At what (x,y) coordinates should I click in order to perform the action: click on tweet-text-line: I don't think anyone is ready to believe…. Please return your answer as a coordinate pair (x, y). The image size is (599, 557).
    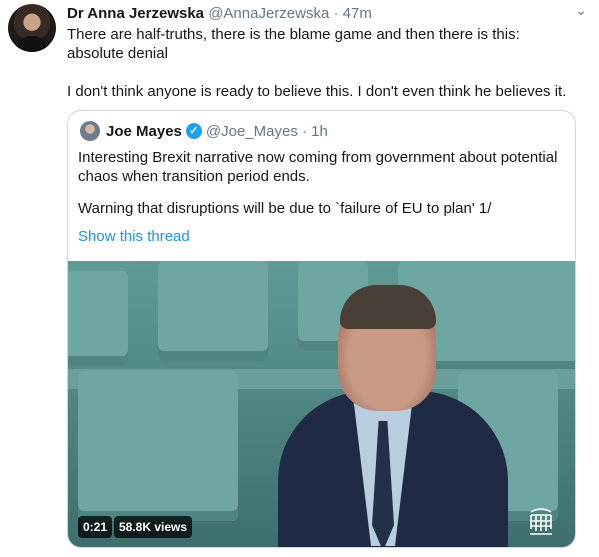
    Looking at the image, I should click on (317, 91).